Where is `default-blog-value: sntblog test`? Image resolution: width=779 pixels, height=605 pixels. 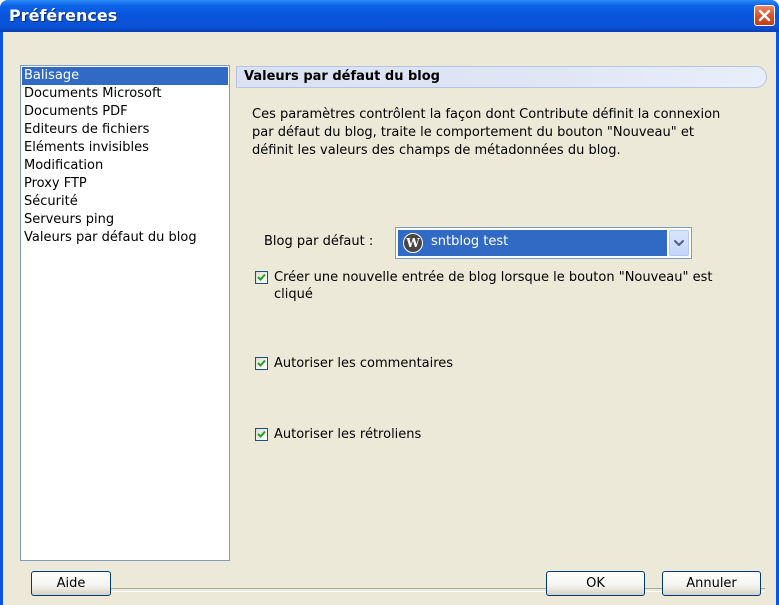 default-blog-value: sntblog test is located at coordinates (470, 241).